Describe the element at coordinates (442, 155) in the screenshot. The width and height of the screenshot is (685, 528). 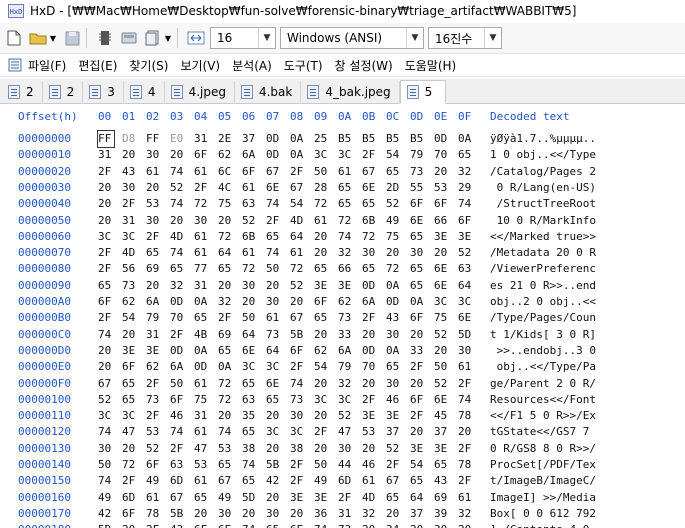
I see `hex-byte: 70` at that location.